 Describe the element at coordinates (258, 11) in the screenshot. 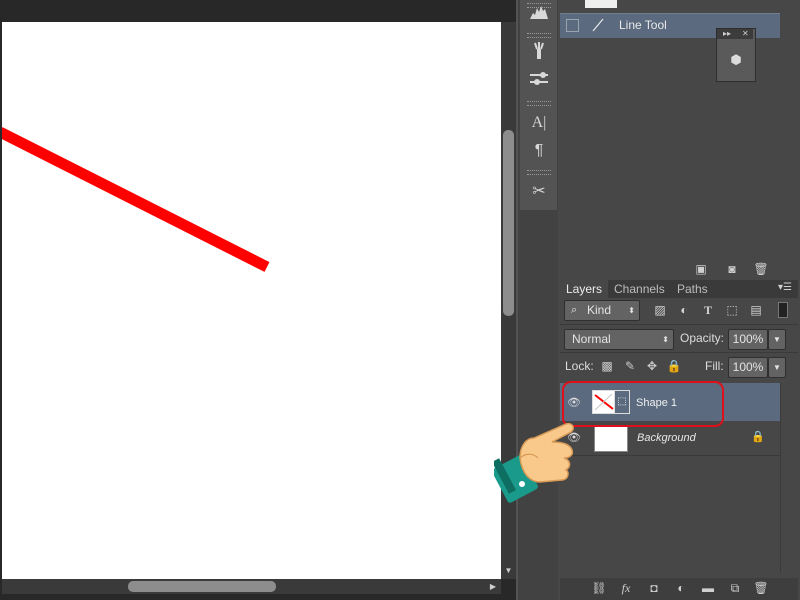

I see `document-top-strip` at that location.